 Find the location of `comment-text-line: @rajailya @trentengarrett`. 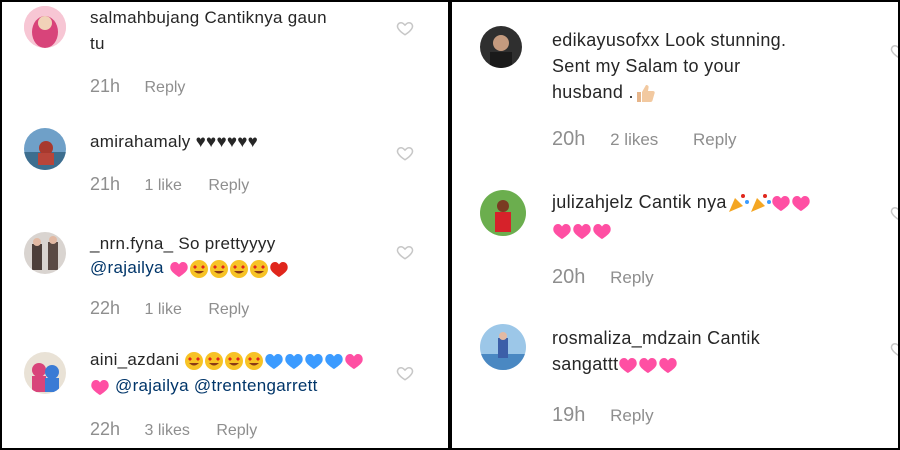

comment-text-line: @rajailya @trentengarrett is located at coordinates (204, 386).